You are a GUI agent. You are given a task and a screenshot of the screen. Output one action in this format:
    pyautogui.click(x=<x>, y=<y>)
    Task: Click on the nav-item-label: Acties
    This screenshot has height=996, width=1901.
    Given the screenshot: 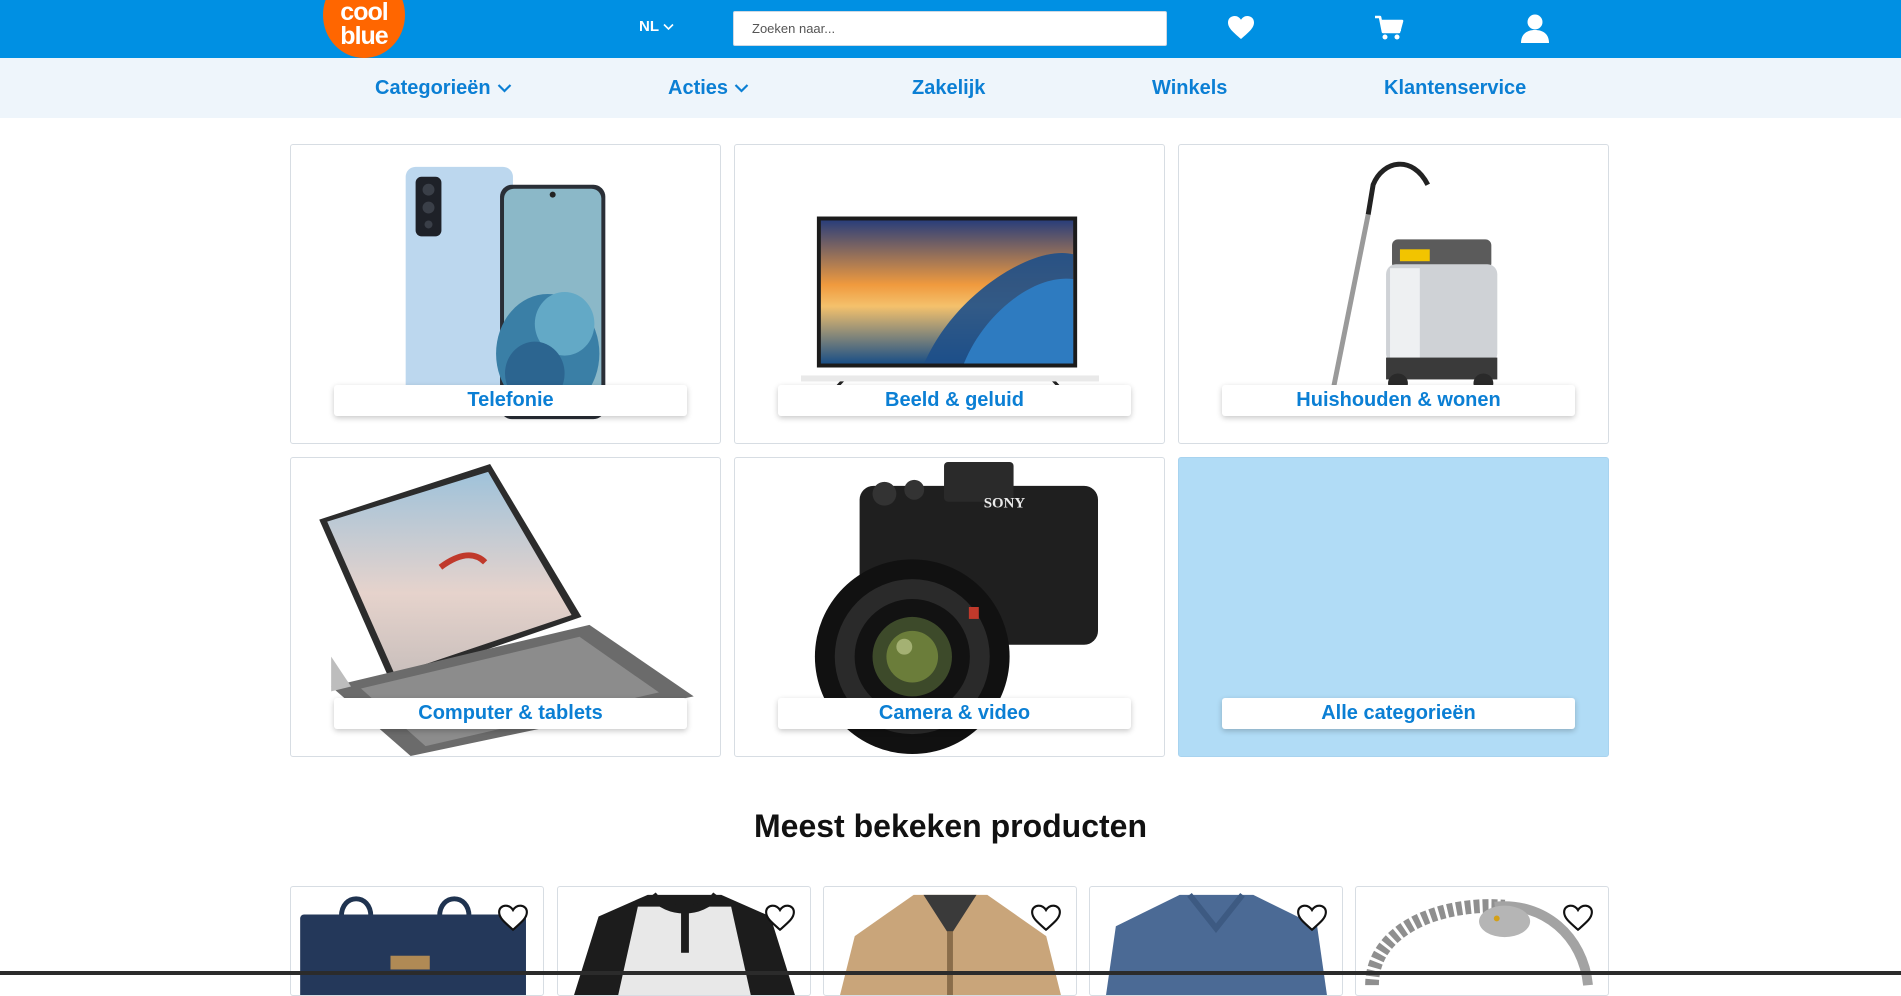 What is the action you would take?
    pyautogui.click(x=698, y=87)
    